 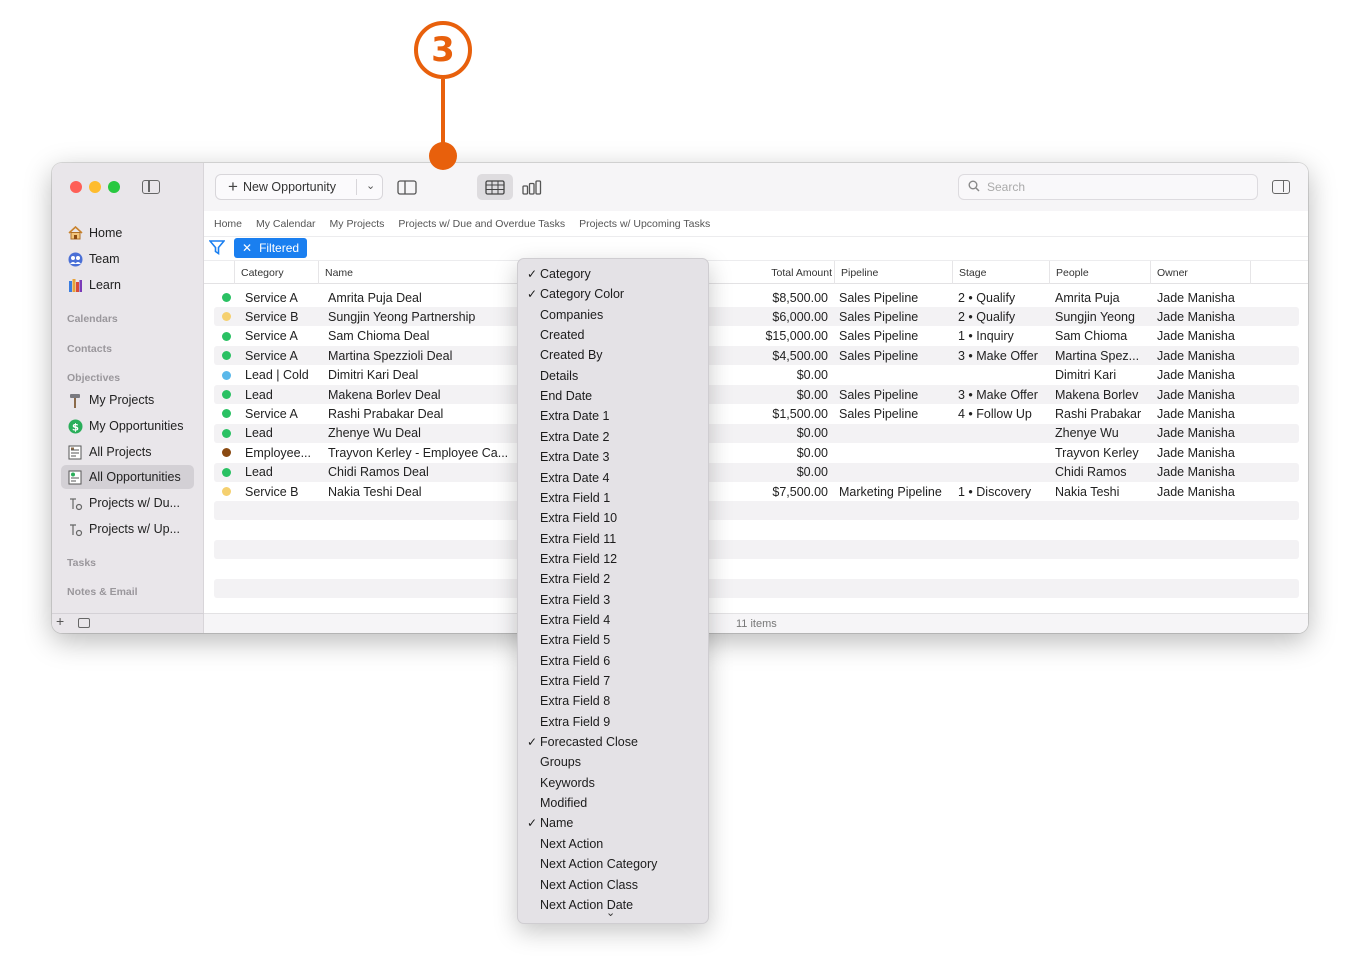 What do you see at coordinates (1281, 187) in the screenshot?
I see `inspector-toggle-icon` at bounding box center [1281, 187].